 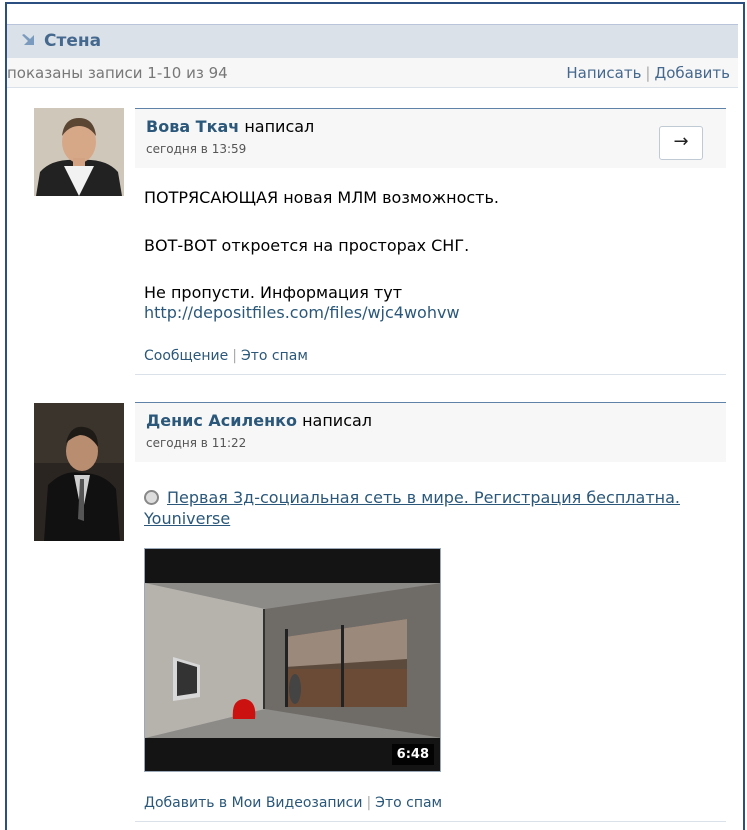 I want to click on message-link: Сообщение, so click(x=186, y=356).